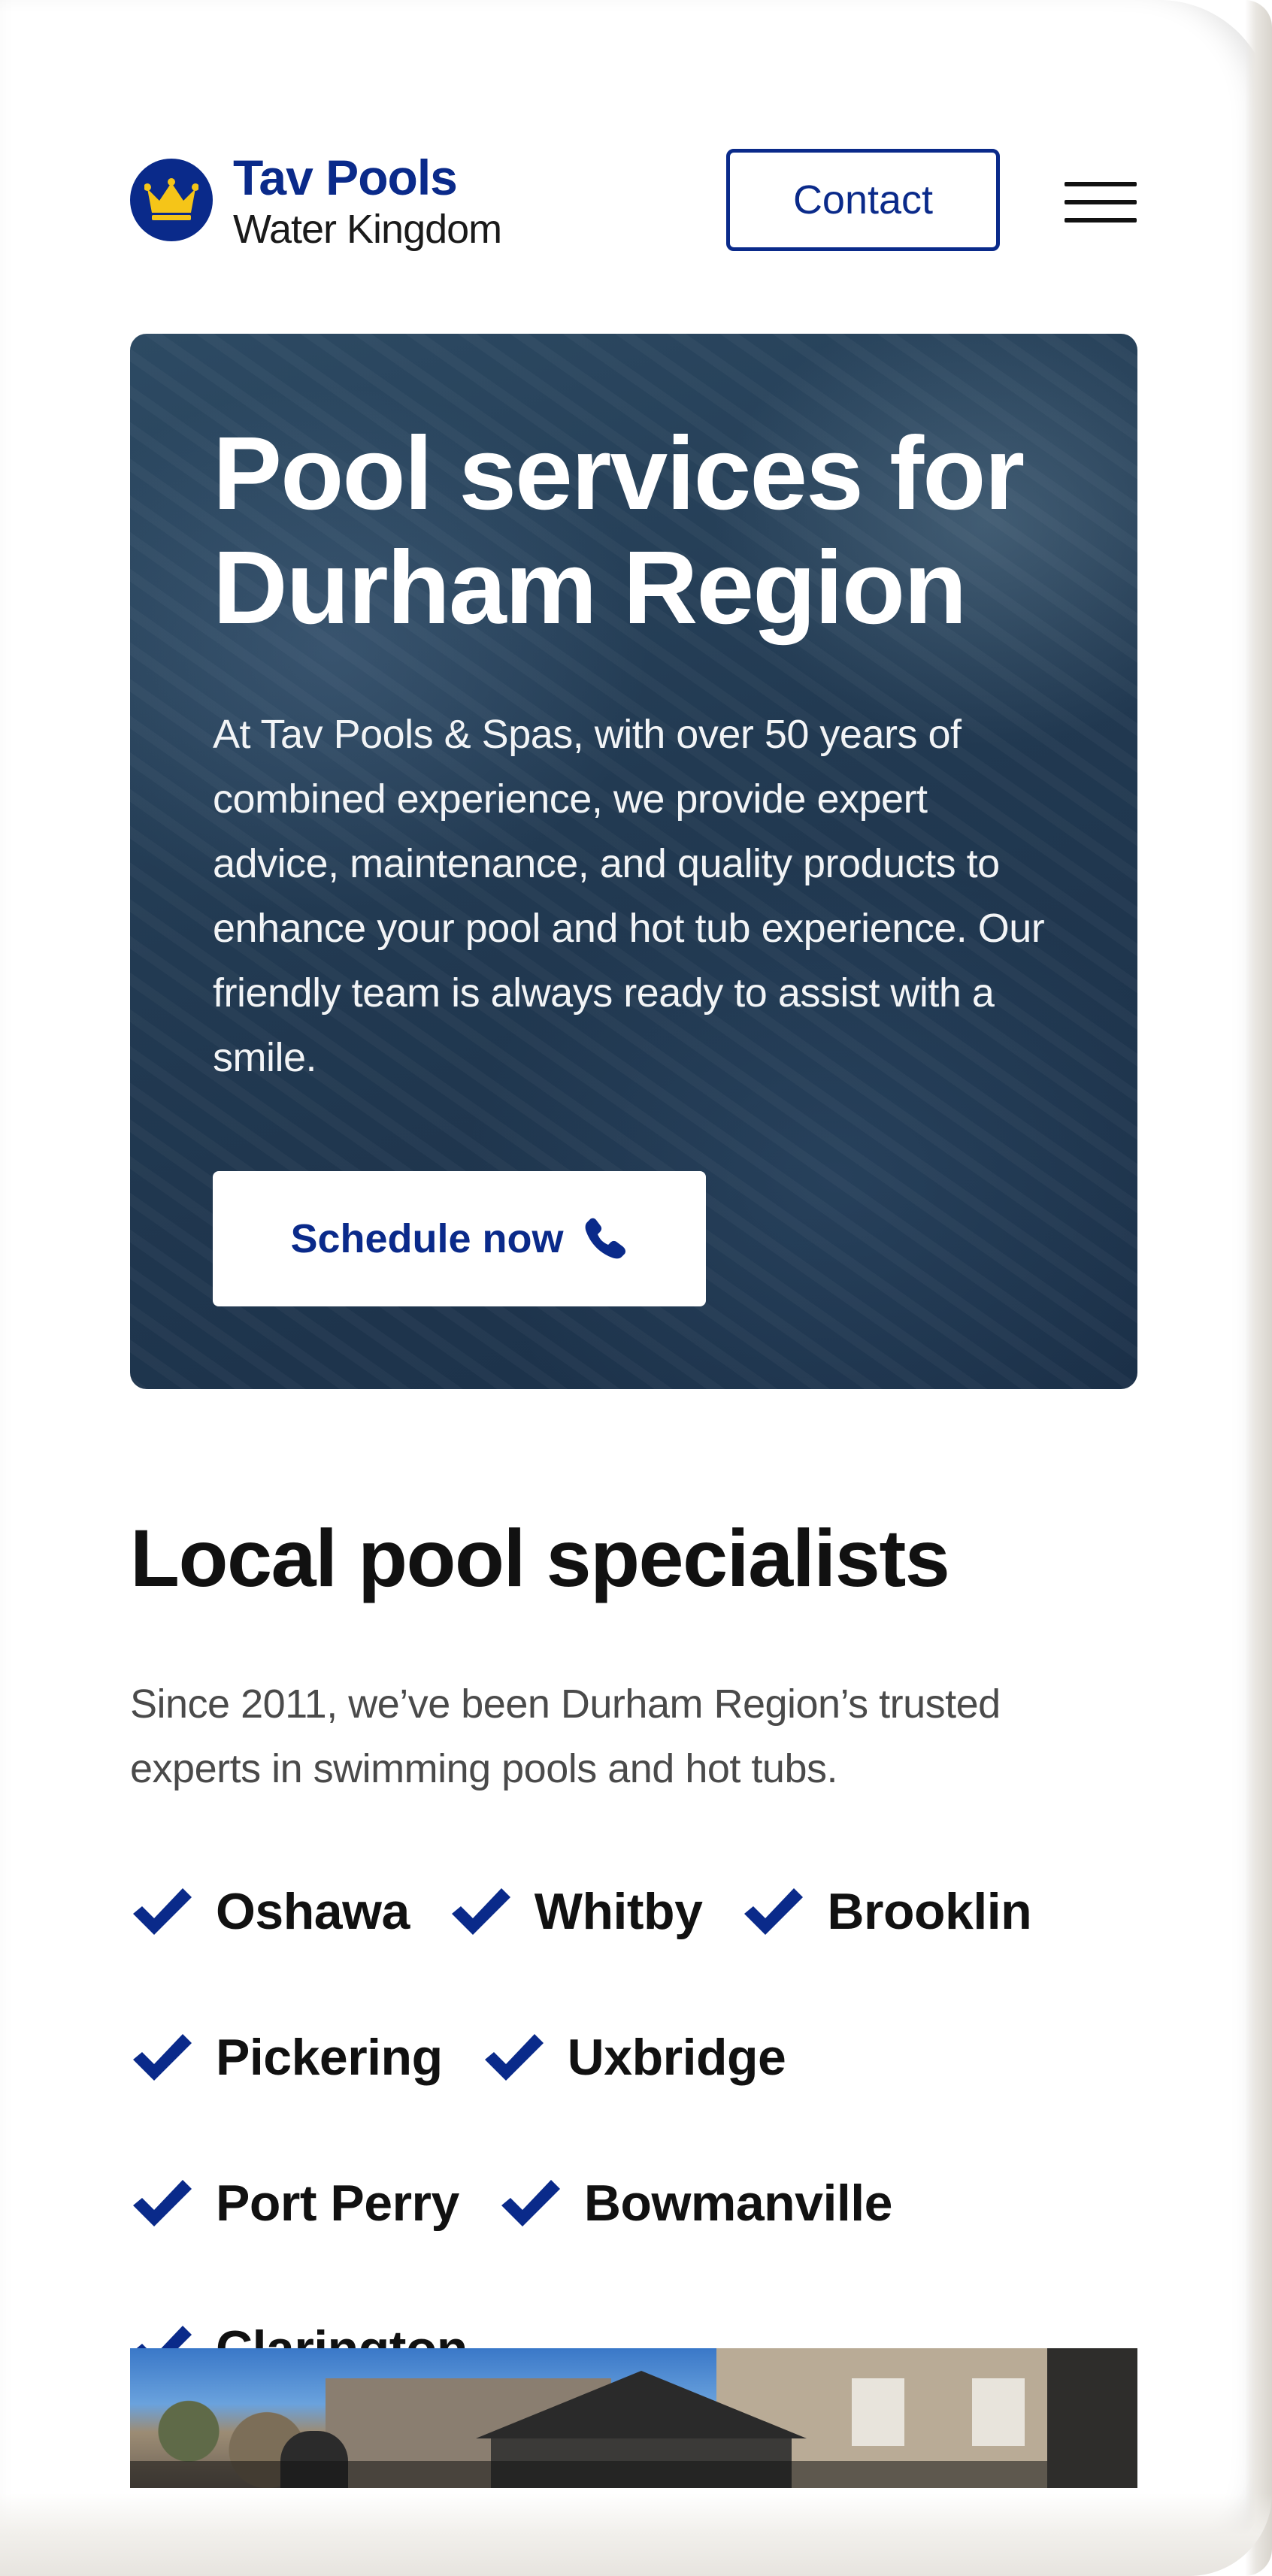 The image size is (1272, 2576). Describe the element at coordinates (633, 2474) in the screenshot. I see `fence-shape` at that location.